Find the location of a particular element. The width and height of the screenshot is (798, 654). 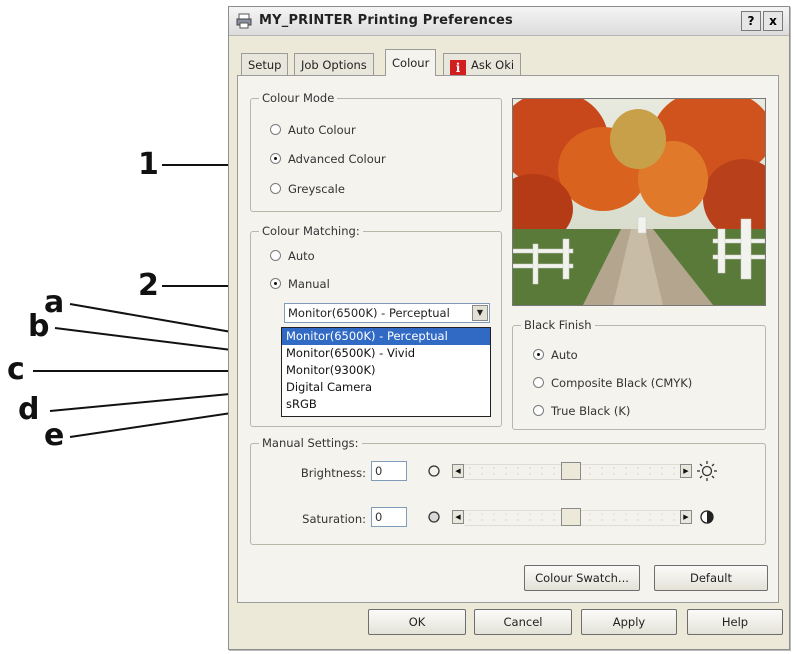

colour-mode-title: Colour Mode is located at coordinates (298, 98).